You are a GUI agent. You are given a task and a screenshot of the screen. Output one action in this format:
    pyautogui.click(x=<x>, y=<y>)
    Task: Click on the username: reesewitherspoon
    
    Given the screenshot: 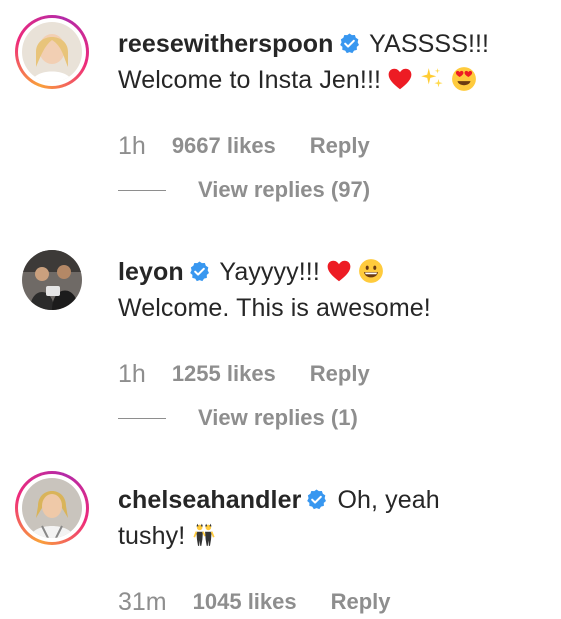 What is the action you would take?
    pyautogui.click(x=226, y=44)
    